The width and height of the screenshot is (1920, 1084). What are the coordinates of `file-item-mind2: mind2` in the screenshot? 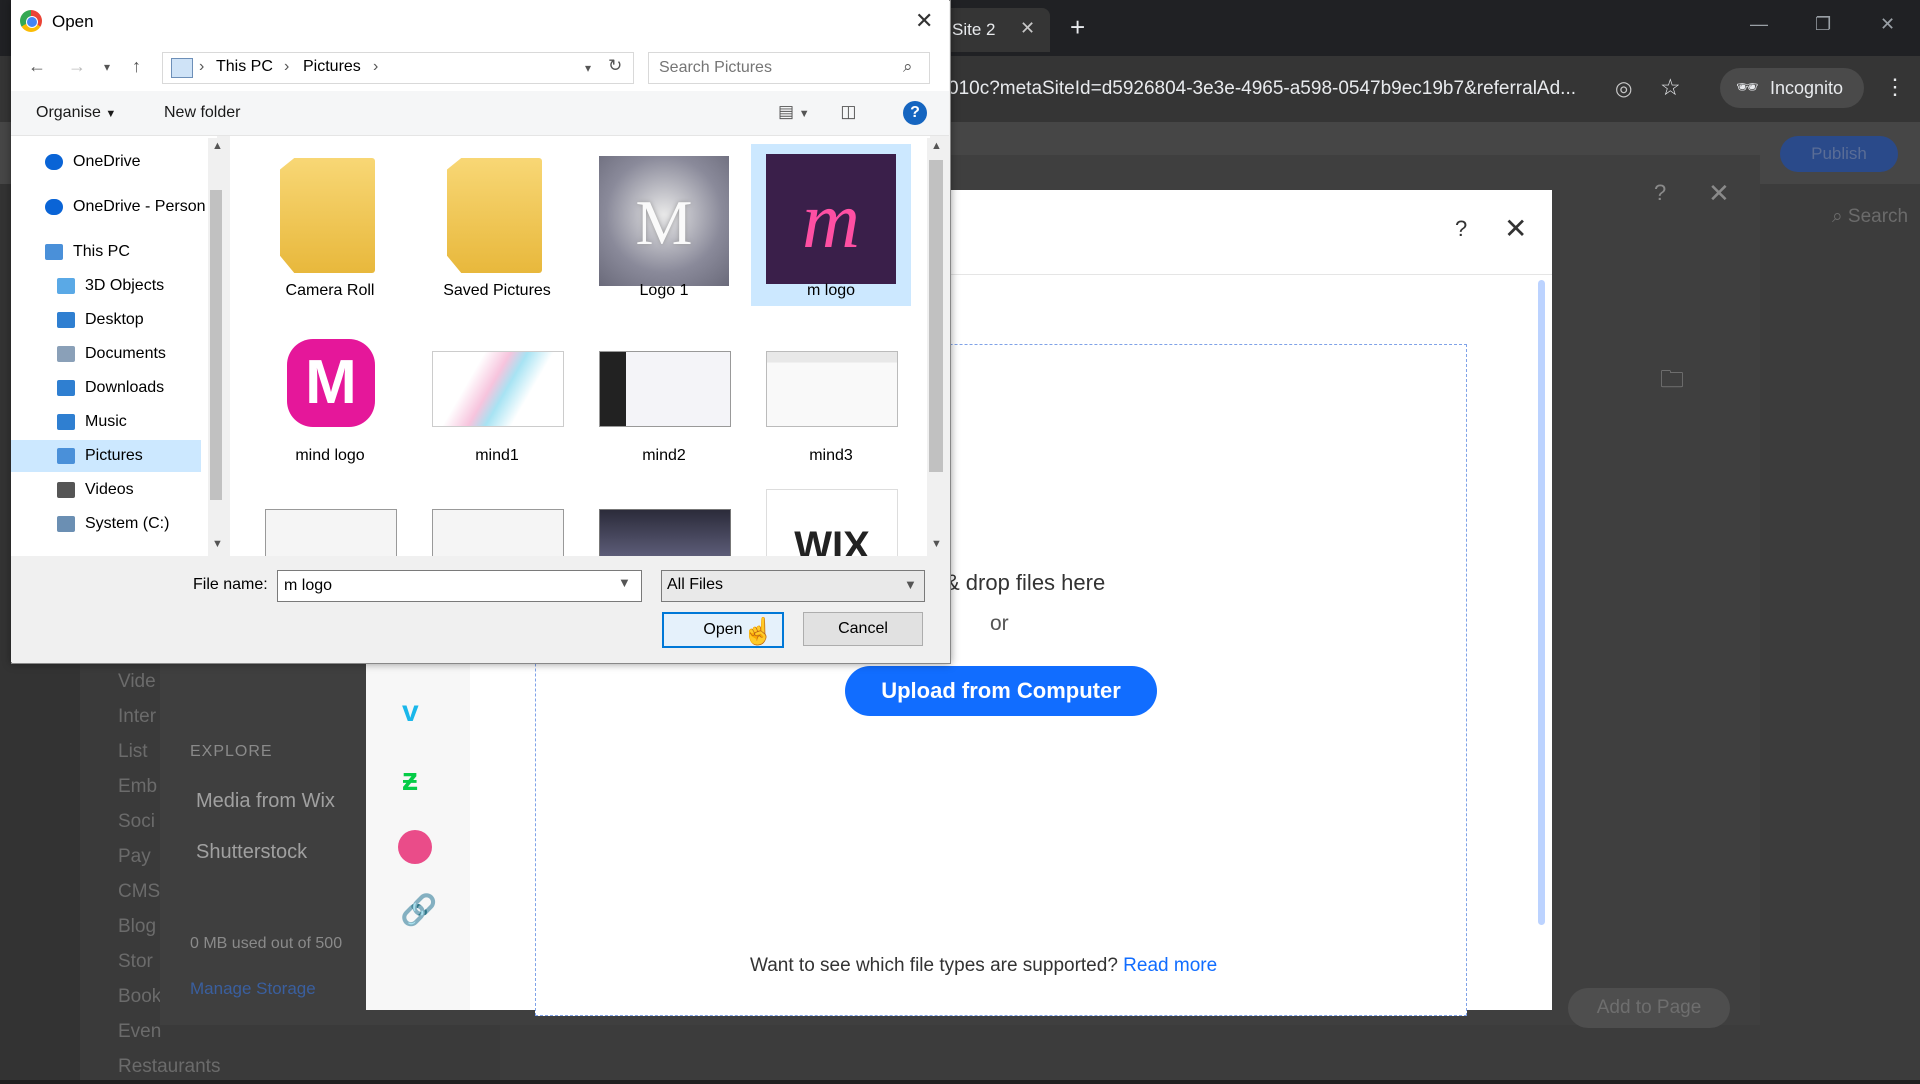 It's located at (664, 391).